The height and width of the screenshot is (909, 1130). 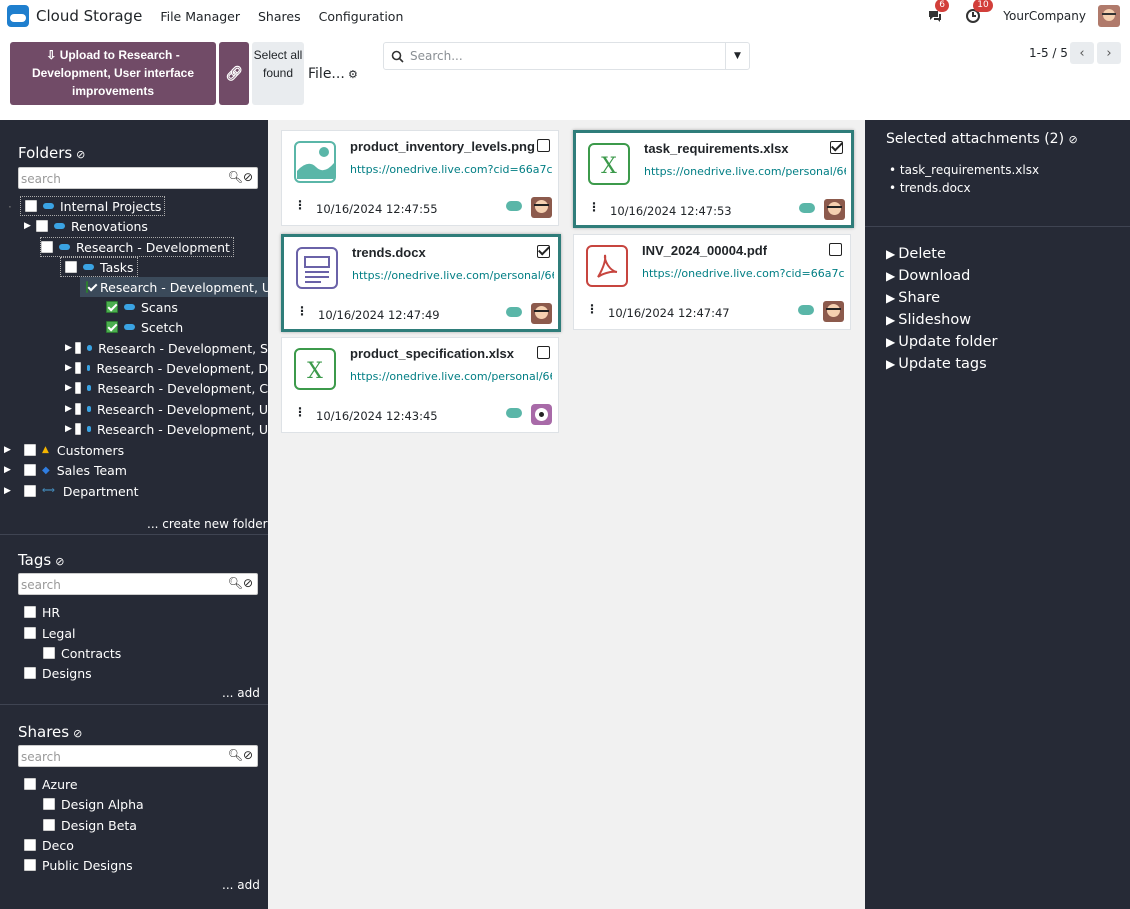 I want to click on search-options-toggle: ▼, so click(x=737, y=56).